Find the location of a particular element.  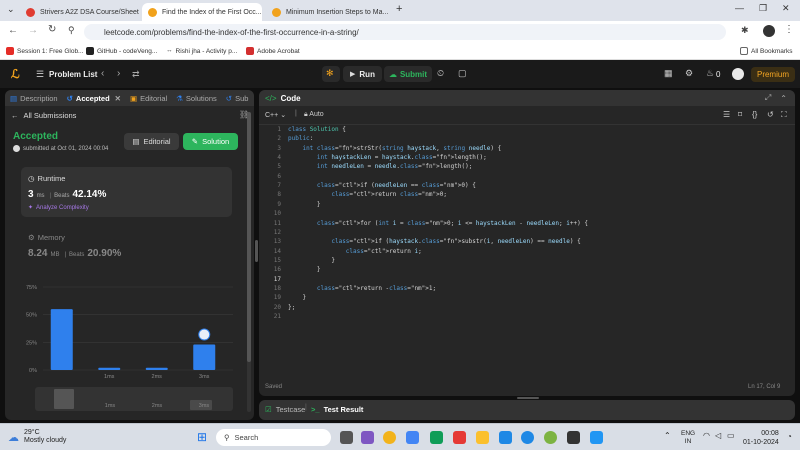

minimize-icon: — is located at coordinates (739, 8).